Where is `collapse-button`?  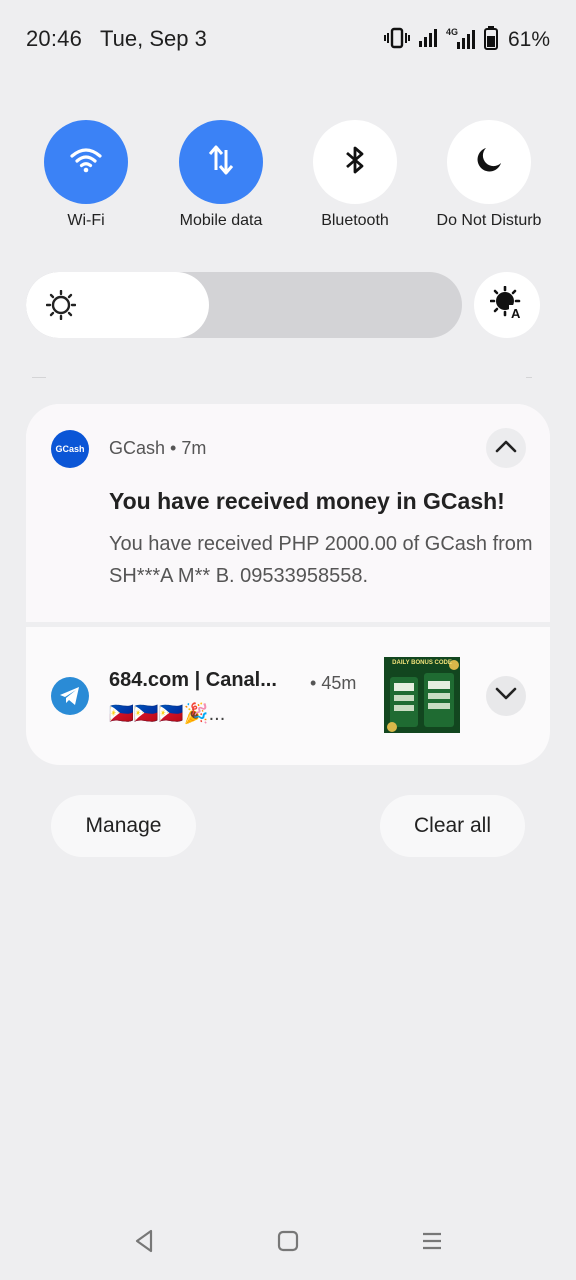
collapse-button is located at coordinates (506, 448).